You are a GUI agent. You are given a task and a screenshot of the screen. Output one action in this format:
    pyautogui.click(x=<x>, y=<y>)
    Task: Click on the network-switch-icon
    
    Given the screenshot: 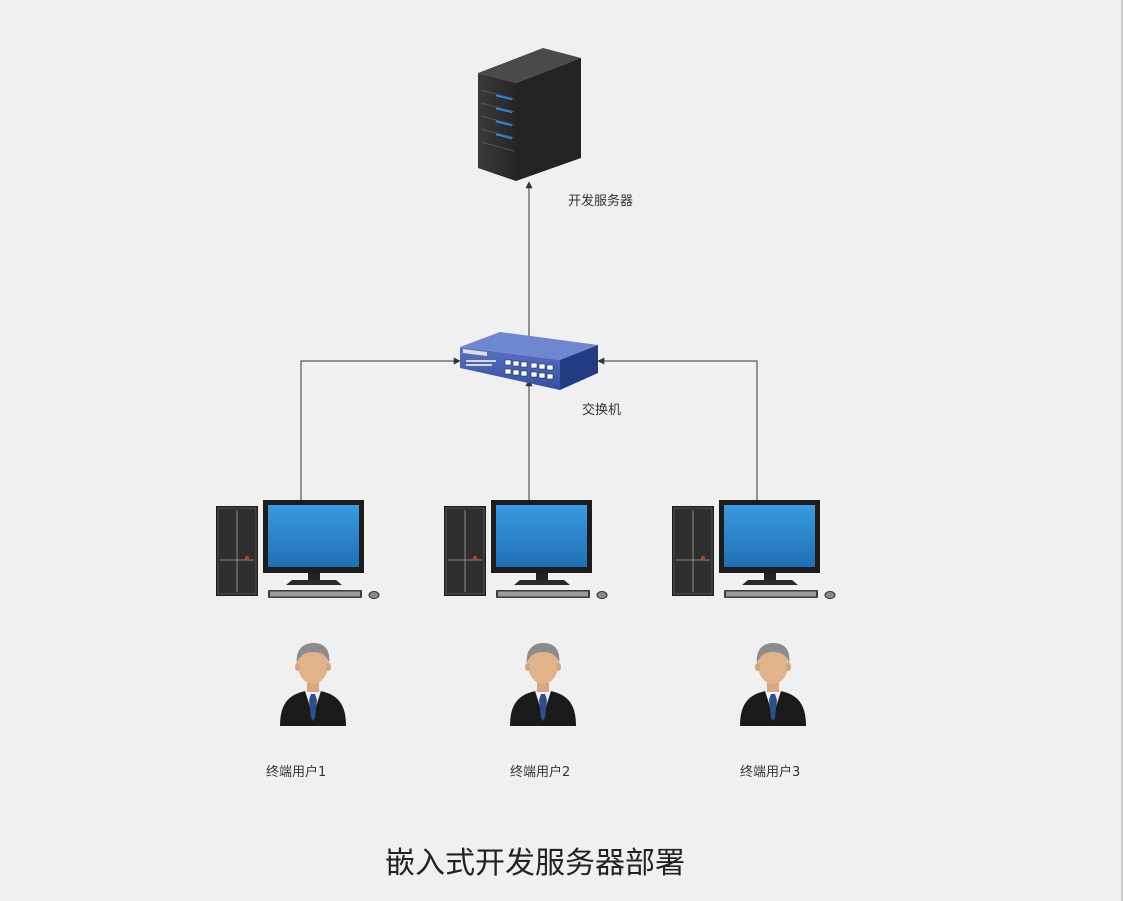 What is the action you would take?
    pyautogui.click(x=529, y=361)
    